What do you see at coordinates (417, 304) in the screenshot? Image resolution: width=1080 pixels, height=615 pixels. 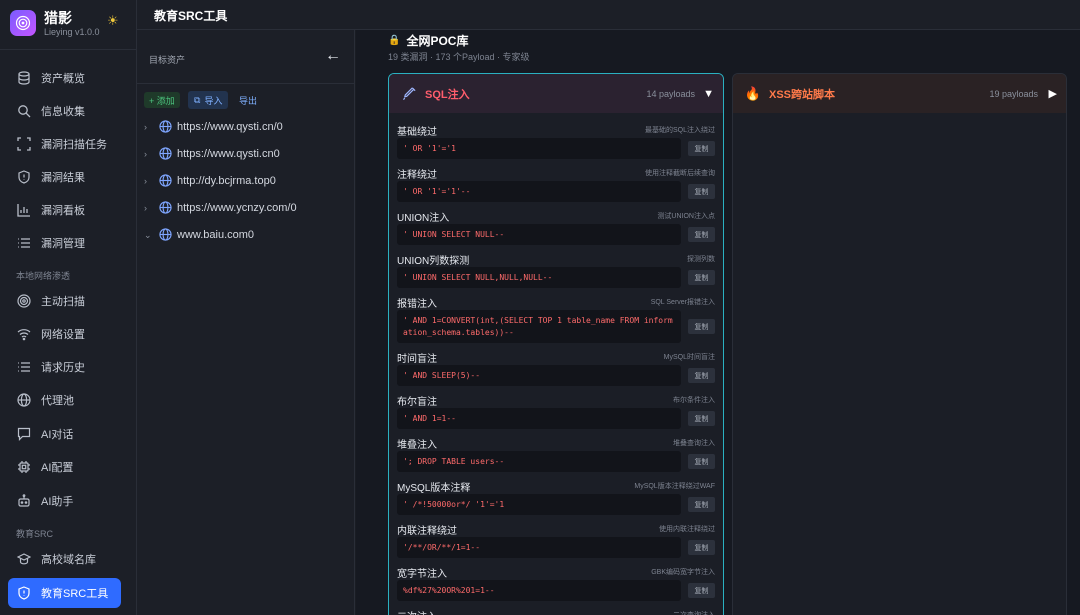 I see `payload-name: 报错注入` at bounding box center [417, 304].